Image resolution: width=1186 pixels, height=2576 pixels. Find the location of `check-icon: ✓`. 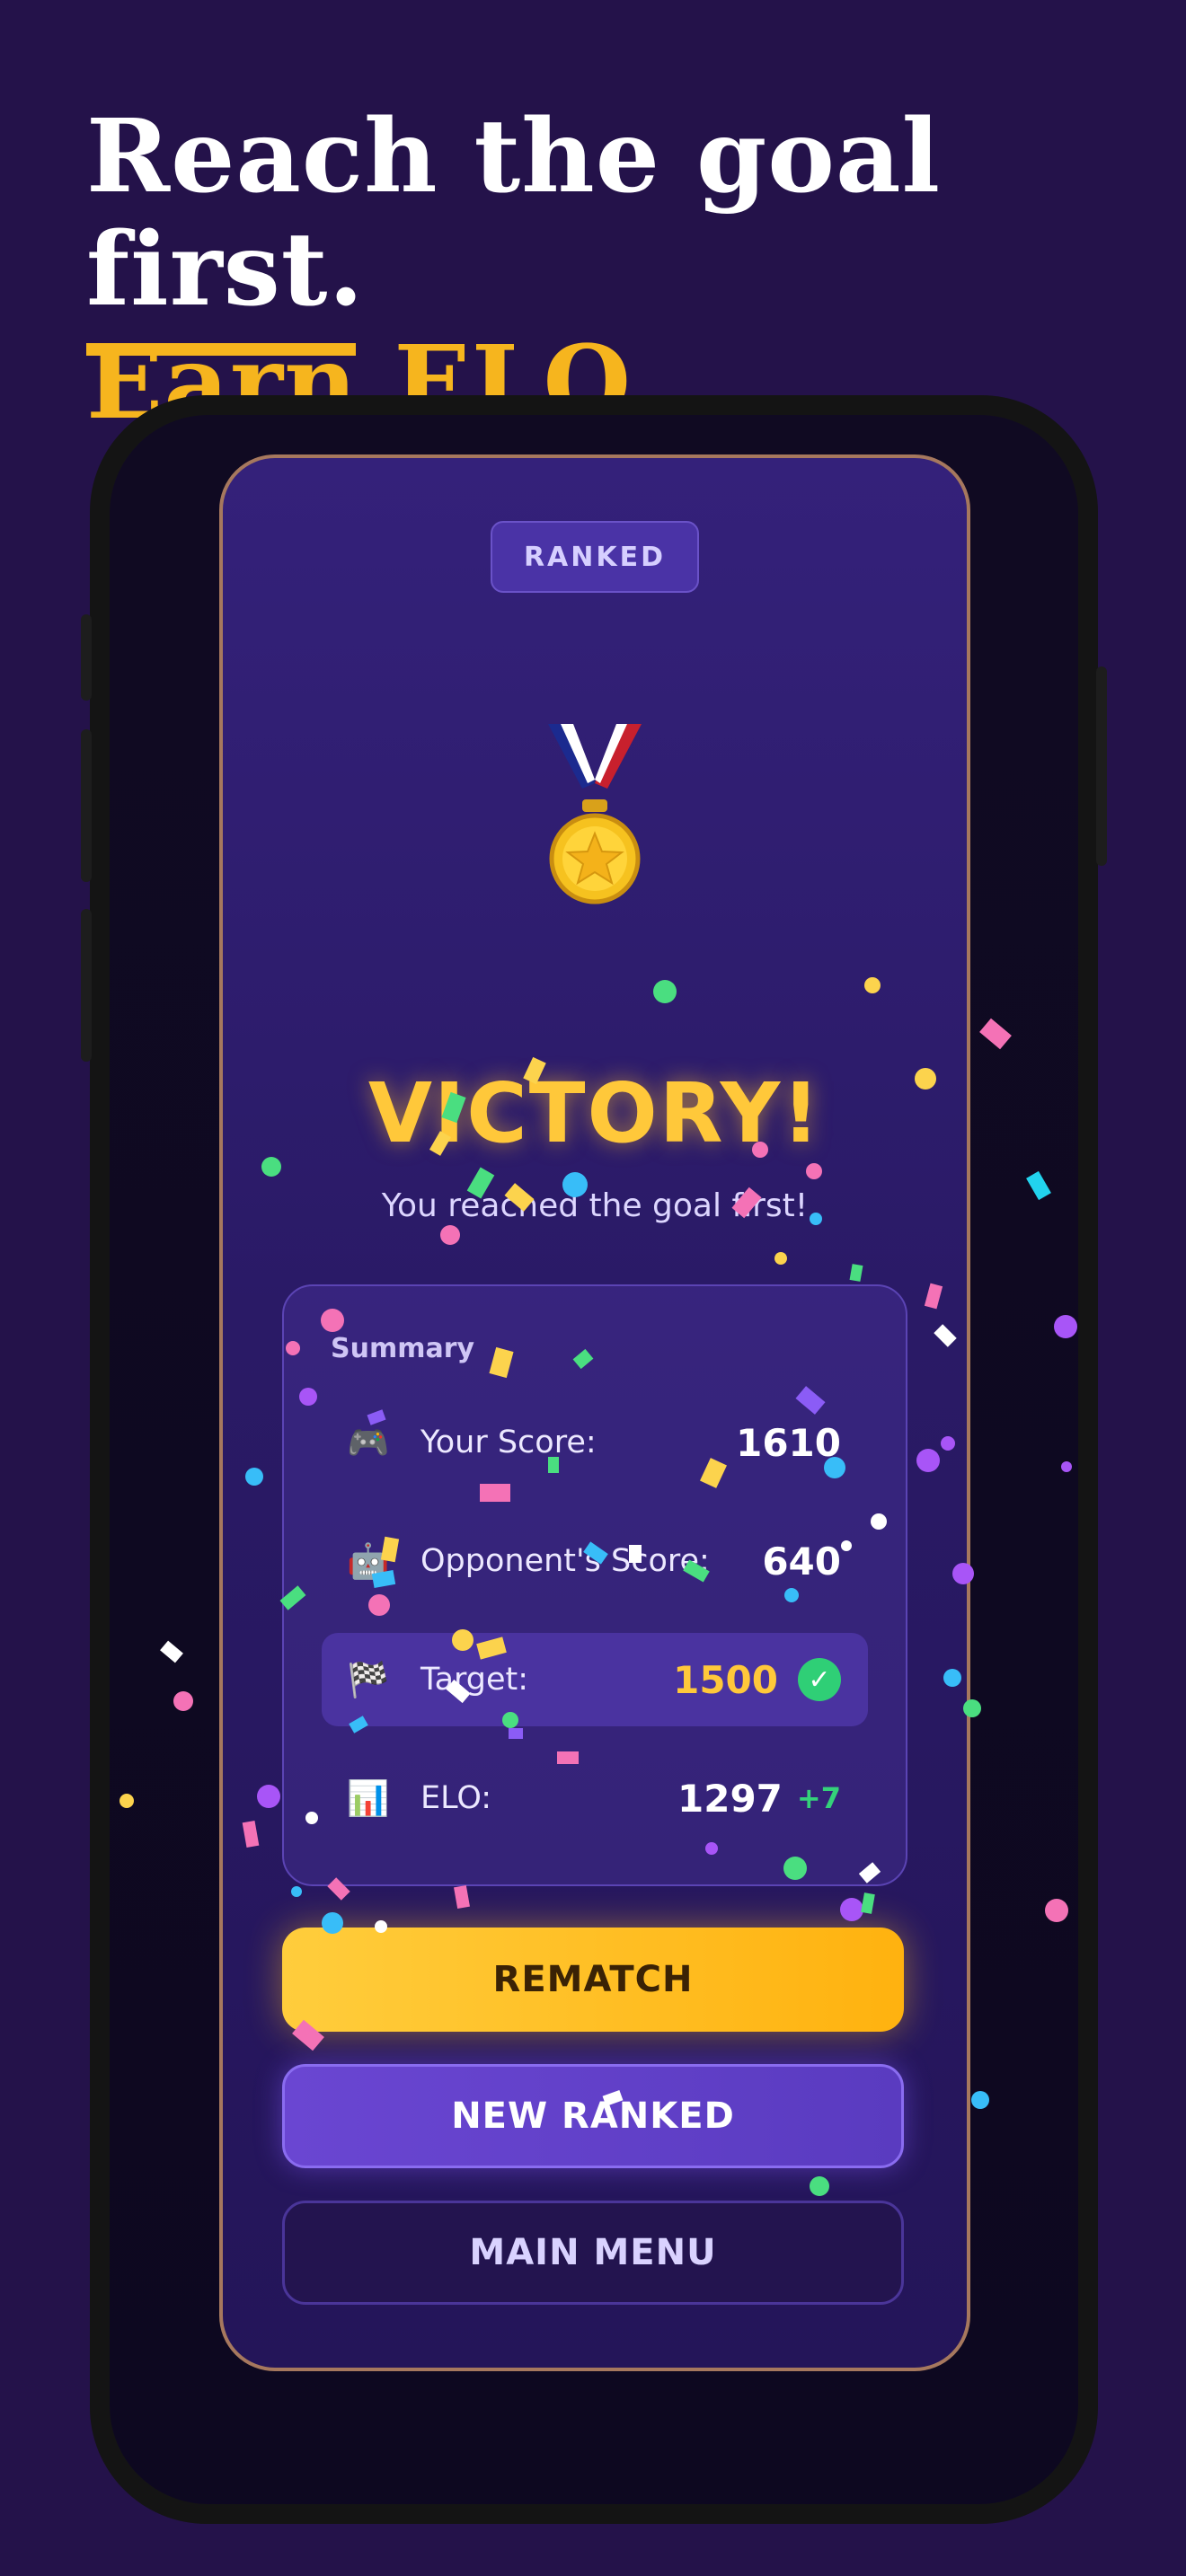

check-icon: ✓ is located at coordinates (819, 1679).